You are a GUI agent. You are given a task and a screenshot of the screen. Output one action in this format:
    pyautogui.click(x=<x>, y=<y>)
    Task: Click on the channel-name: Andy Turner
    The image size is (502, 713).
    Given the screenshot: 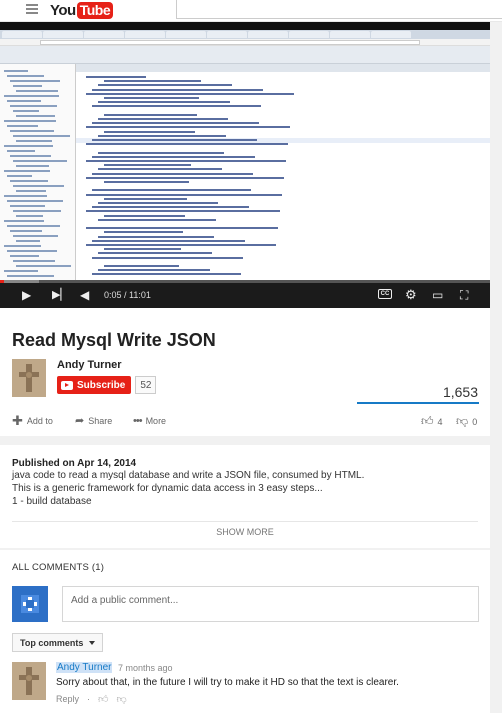 What is the action you would take?
    pyautogui.click(x=89, y=365)
    